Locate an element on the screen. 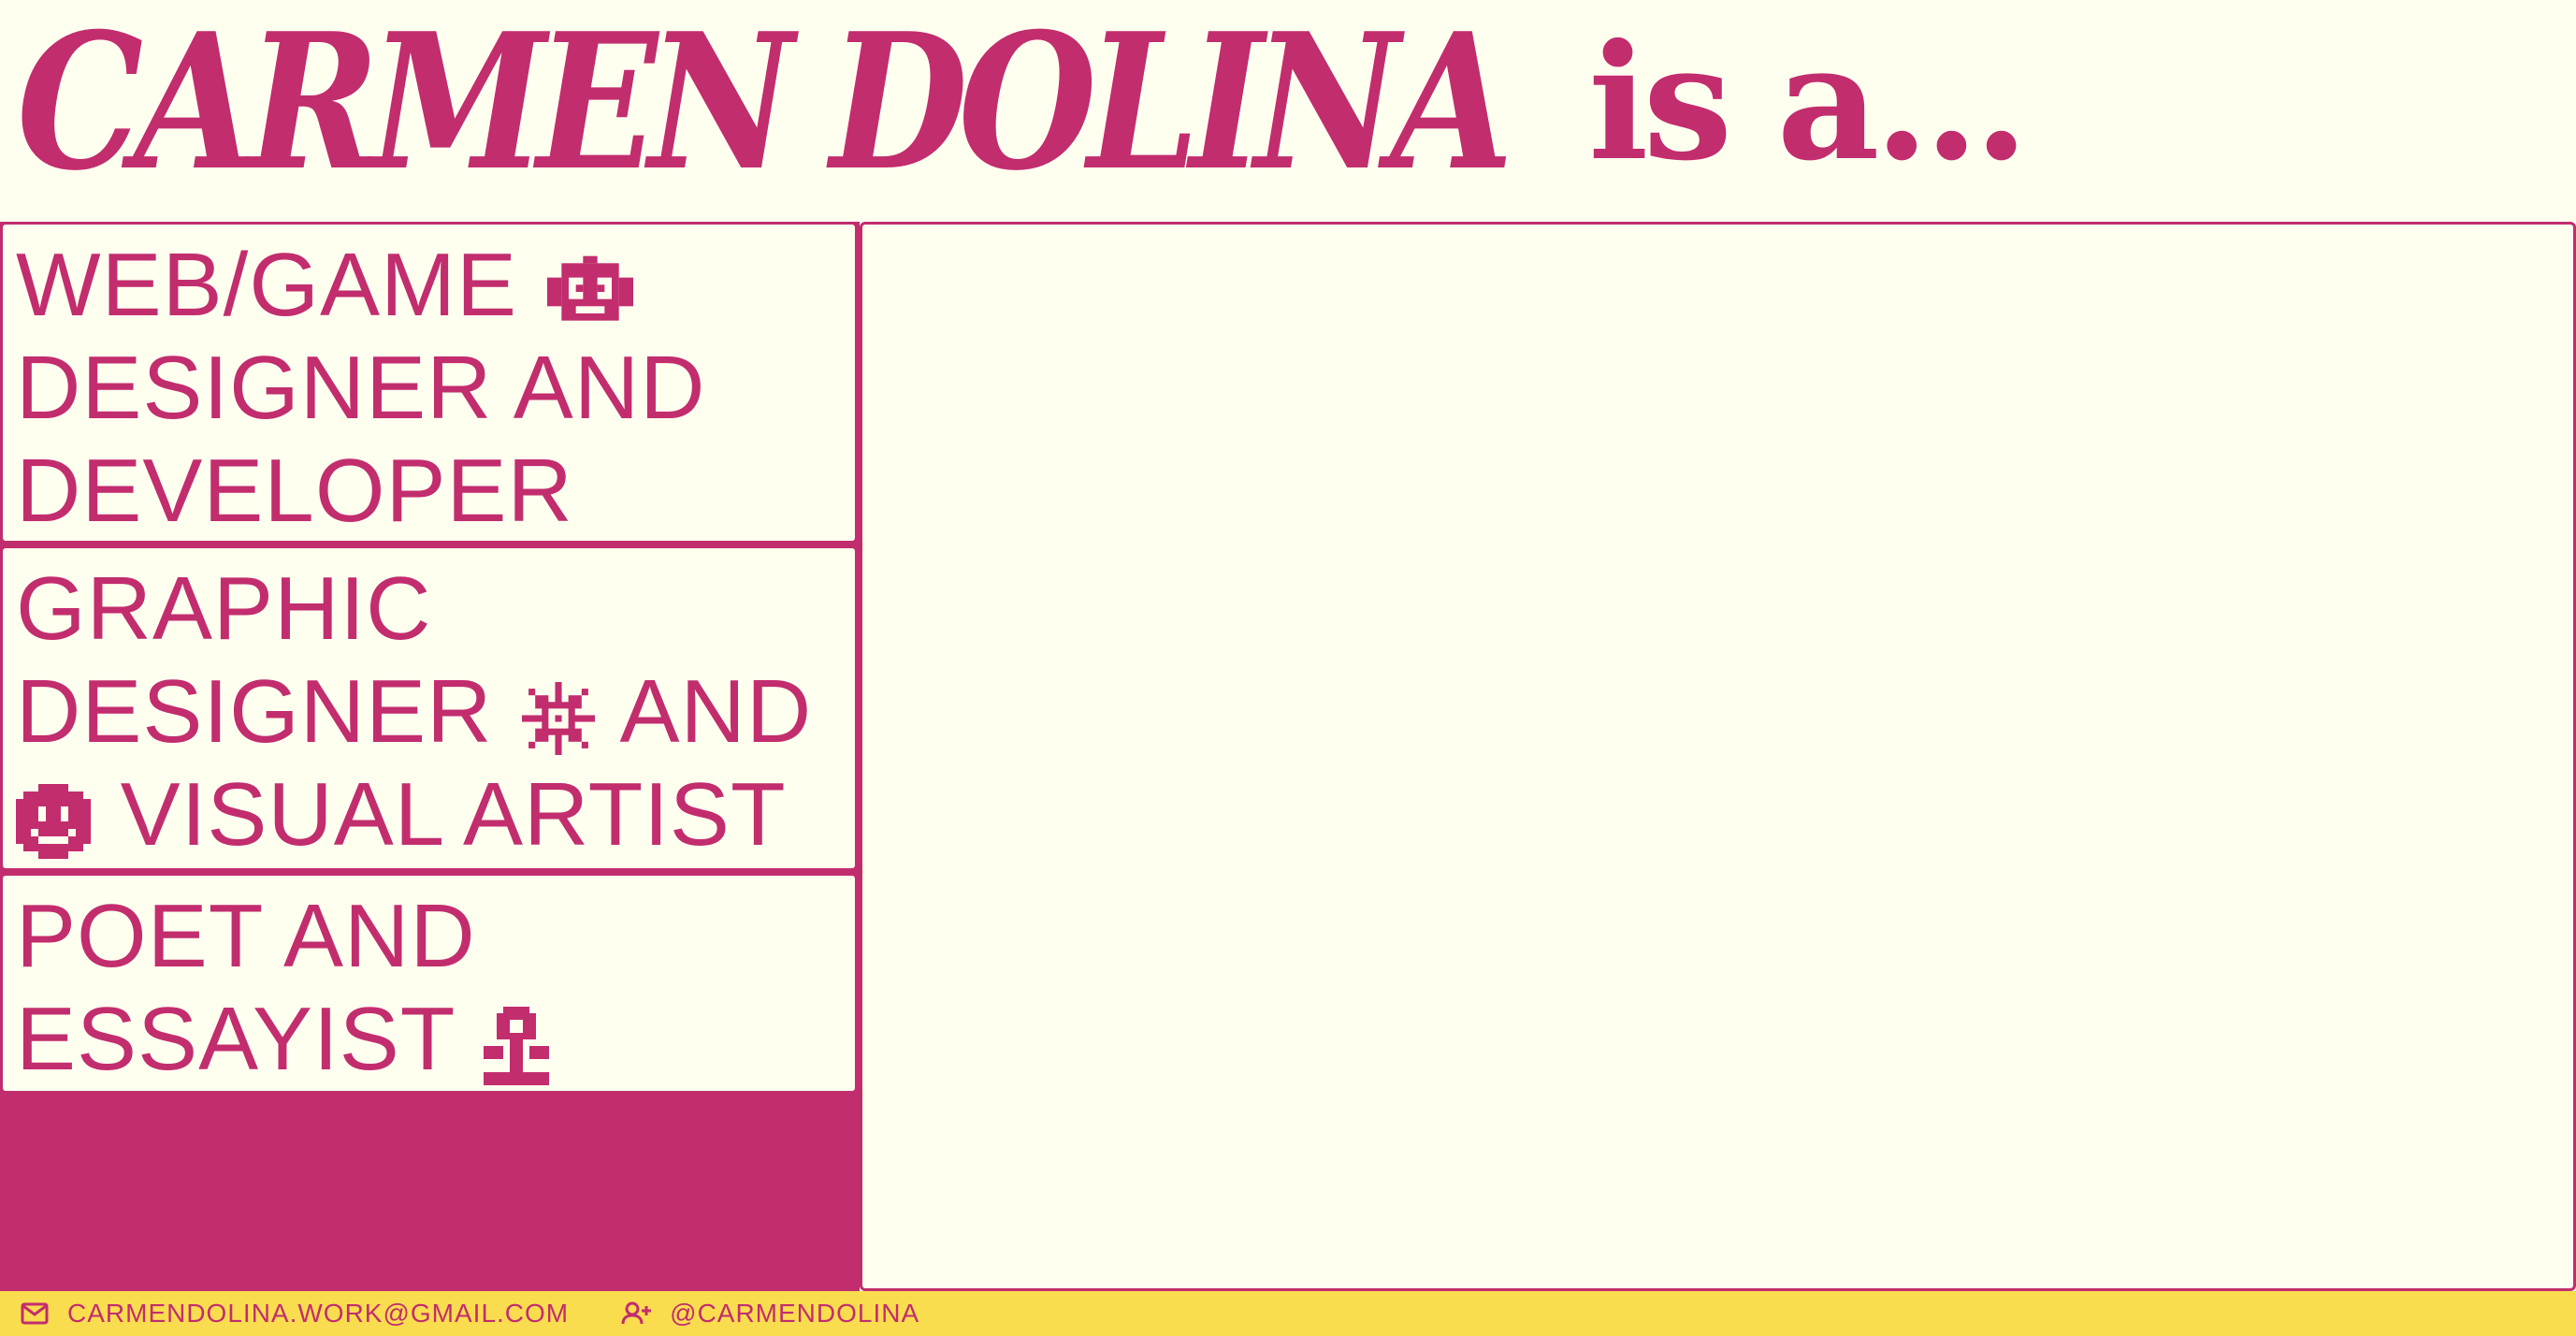  smiley-icon is located at coordinates (53, 821).